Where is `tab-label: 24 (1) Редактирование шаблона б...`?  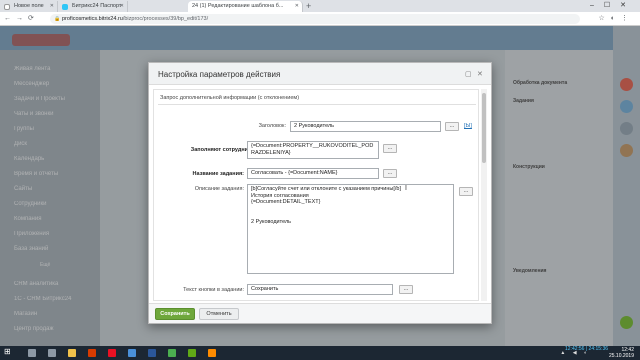 tab-label: 24 (1) Редактирование шаблона б... is located at coordinates (238, 6).